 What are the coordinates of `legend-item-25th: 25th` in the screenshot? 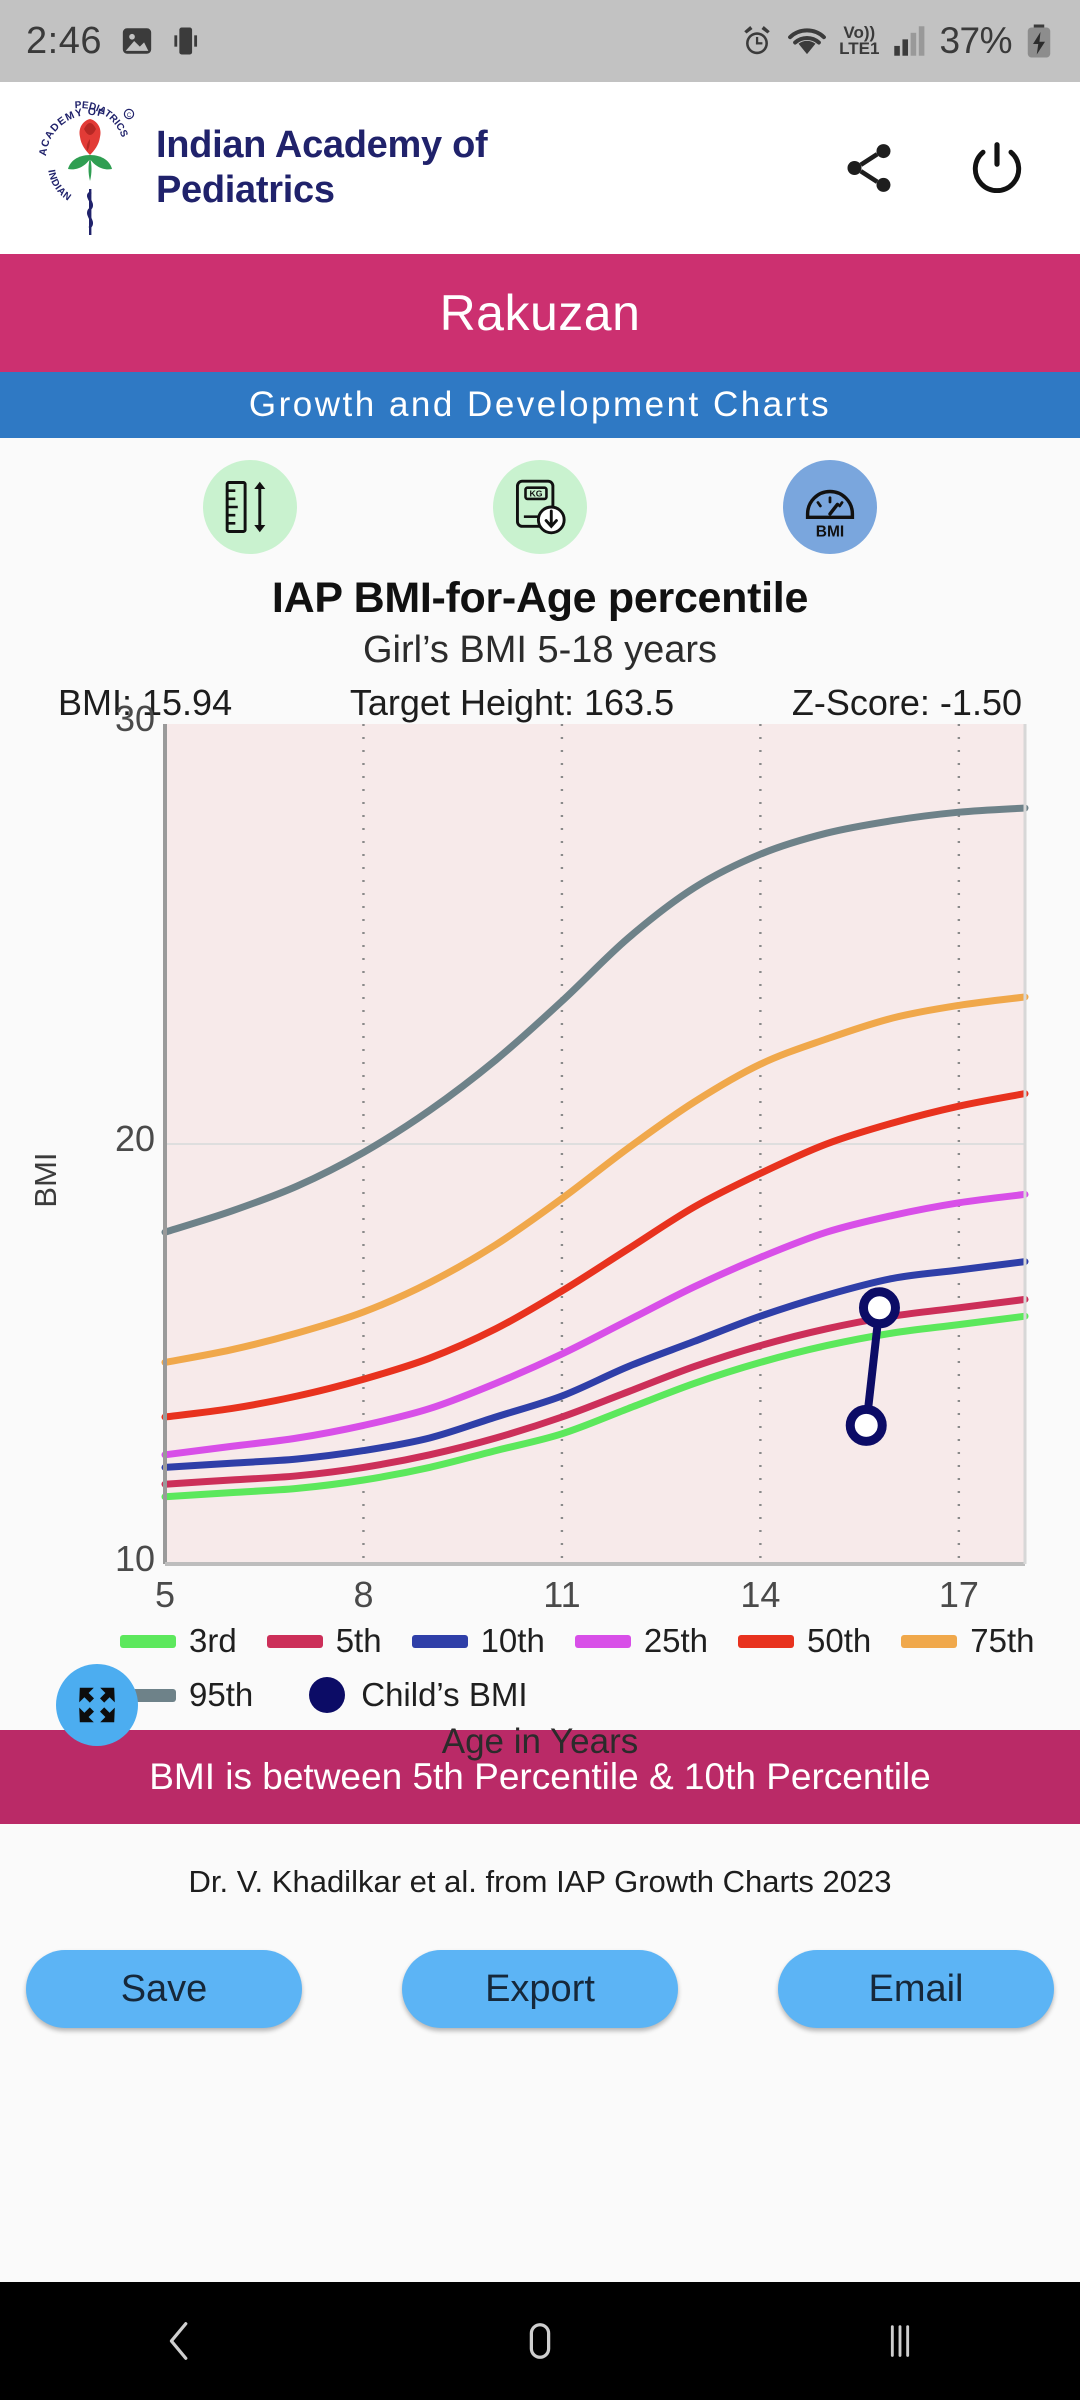 It's located at (641, 1641).